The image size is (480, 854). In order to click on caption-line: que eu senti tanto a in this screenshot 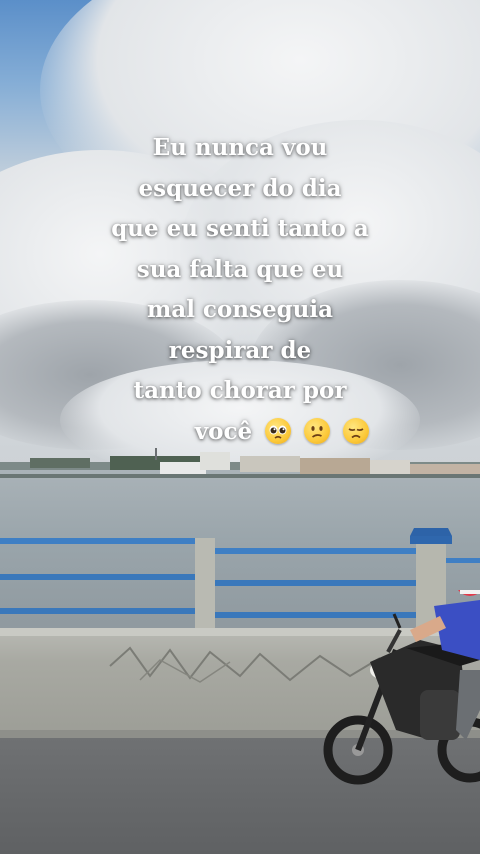, I will do `click(240, 228)`.